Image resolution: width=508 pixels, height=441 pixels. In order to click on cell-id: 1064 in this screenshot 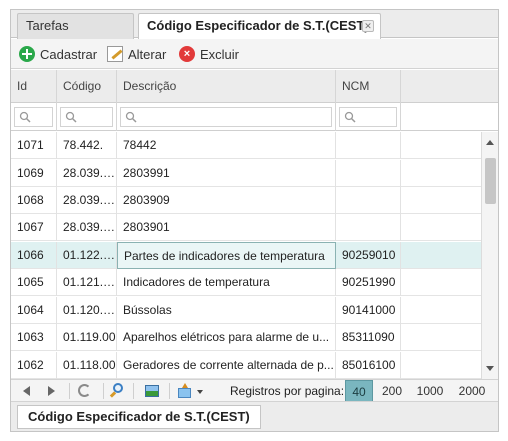, I will do `click(34, 310)`.